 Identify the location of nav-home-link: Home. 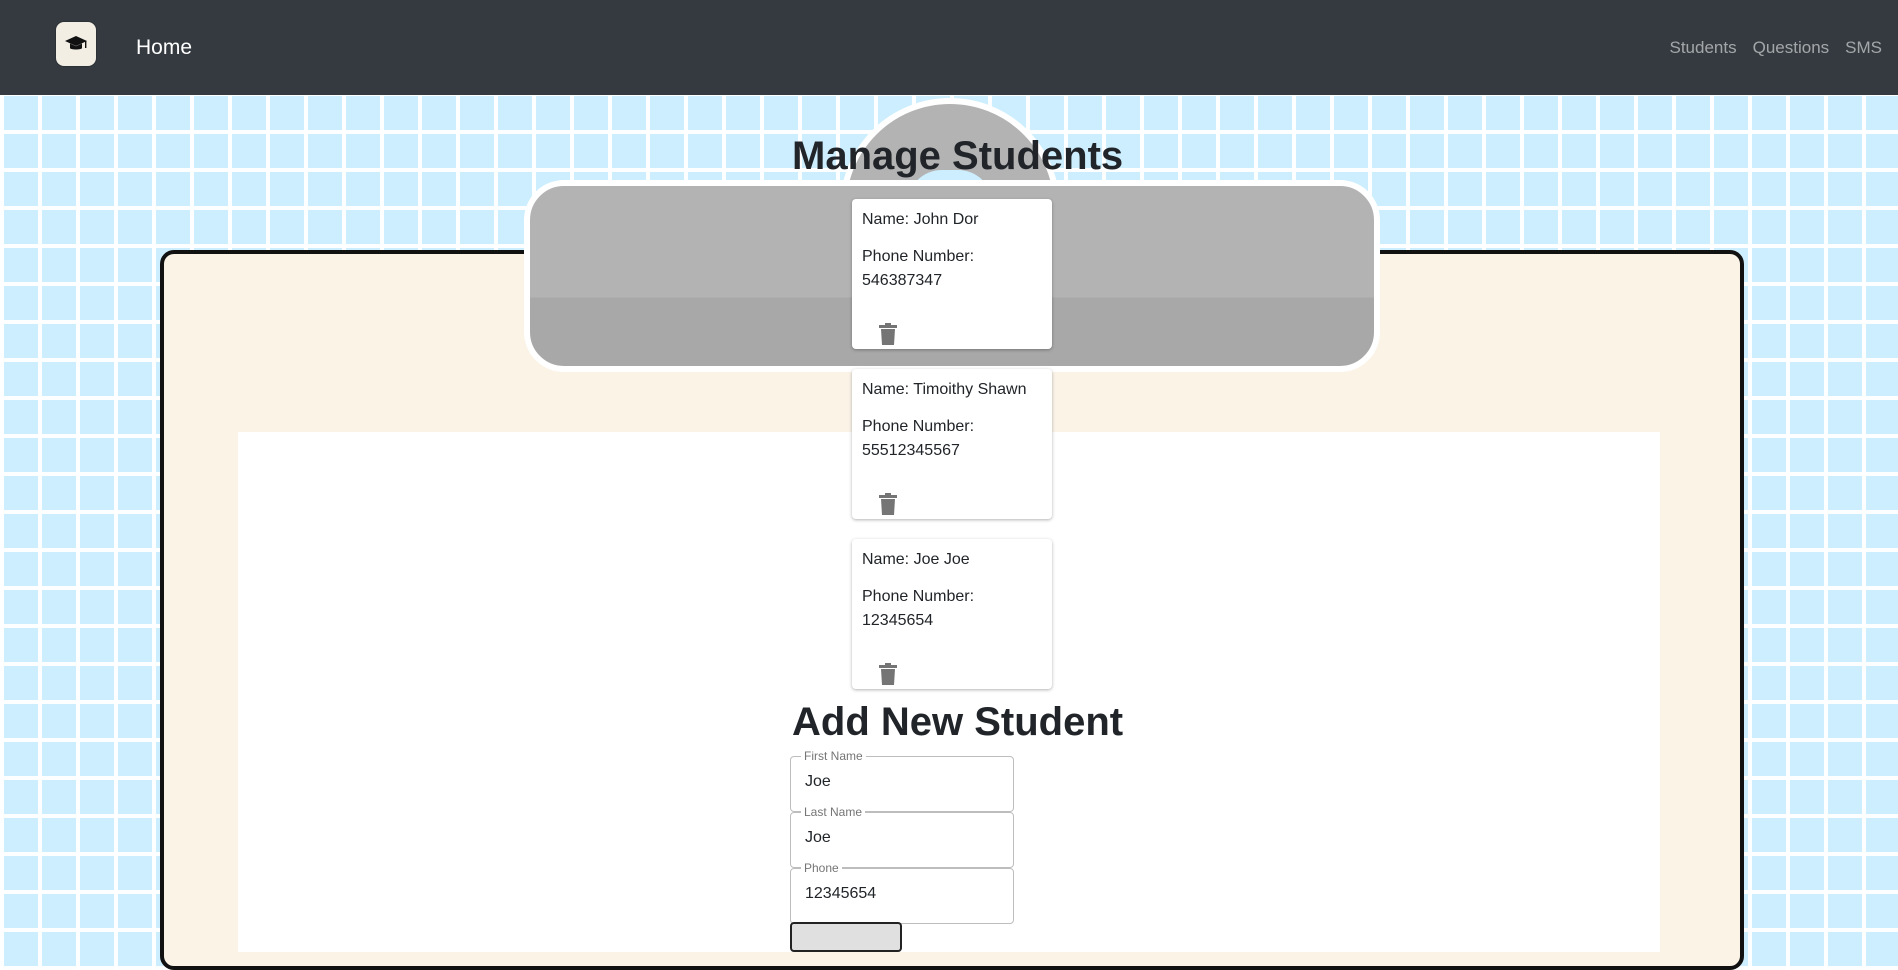
(164, 48).